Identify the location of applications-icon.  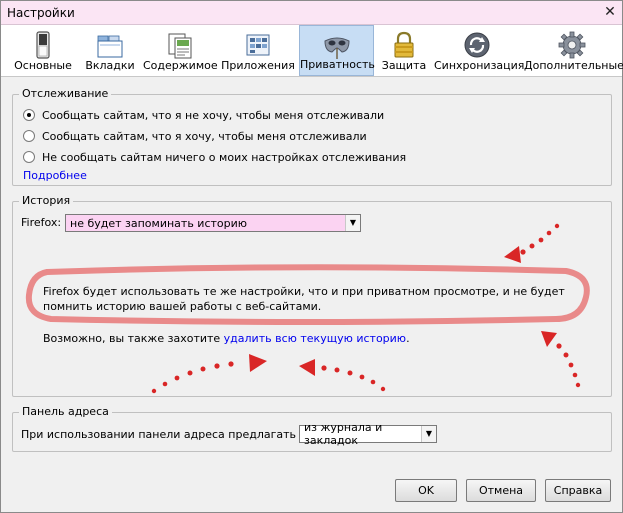
(258, 45).